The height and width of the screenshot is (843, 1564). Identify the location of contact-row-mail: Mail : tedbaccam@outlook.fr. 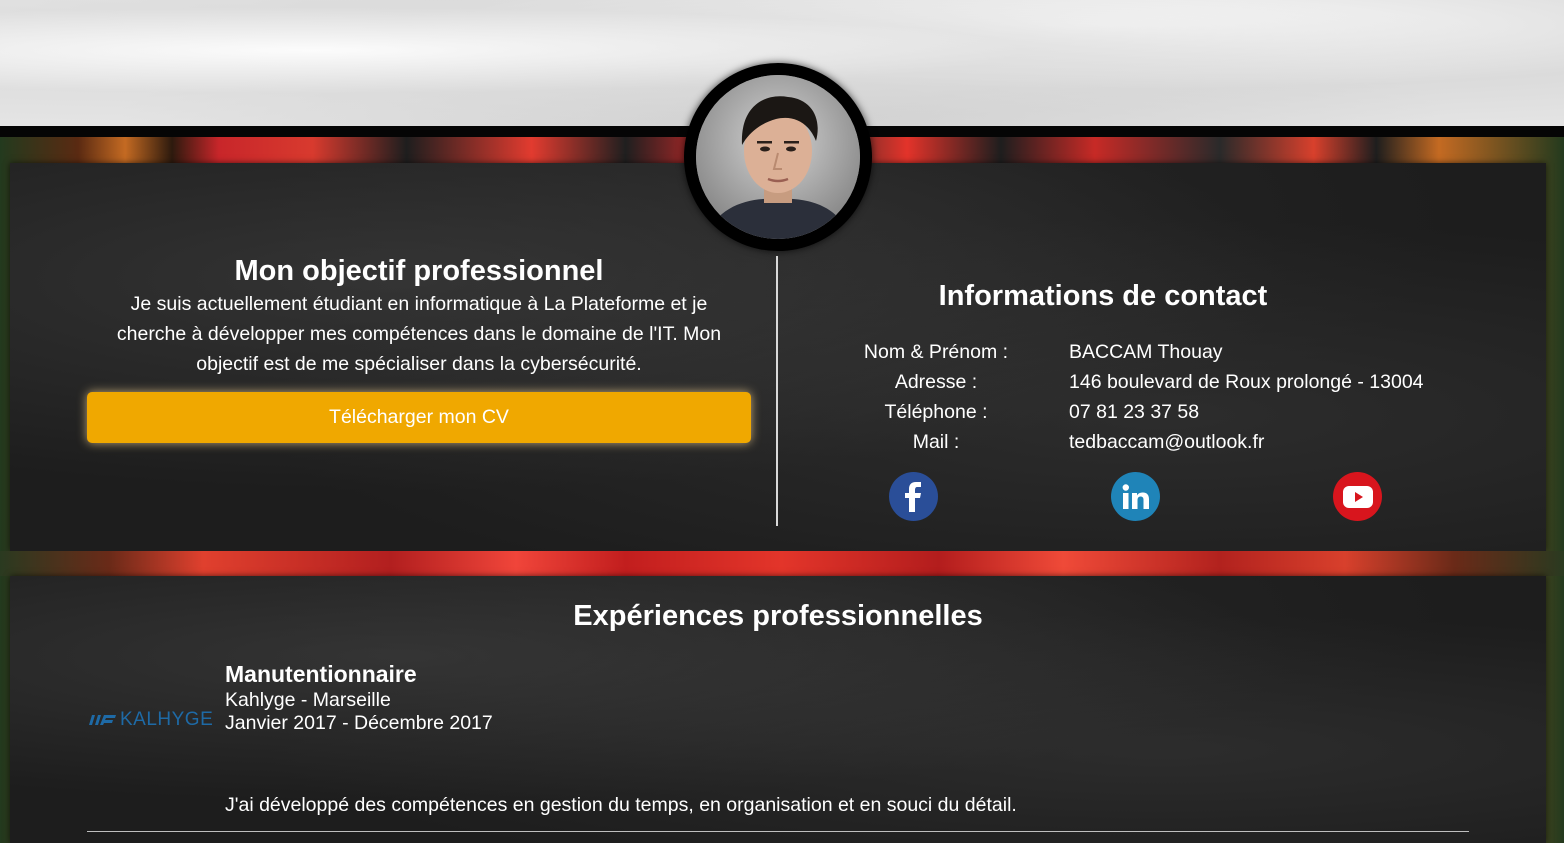
(1180, 446).